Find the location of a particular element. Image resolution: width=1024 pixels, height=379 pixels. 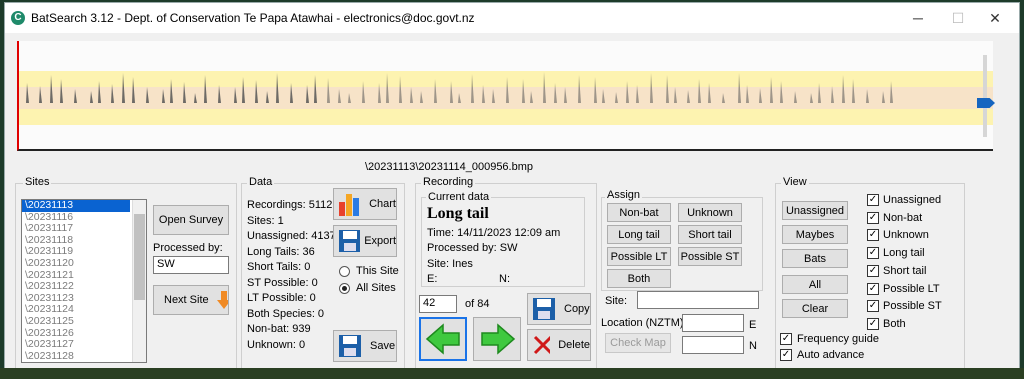

northing-label: N: is located at coordinates (504, 279).